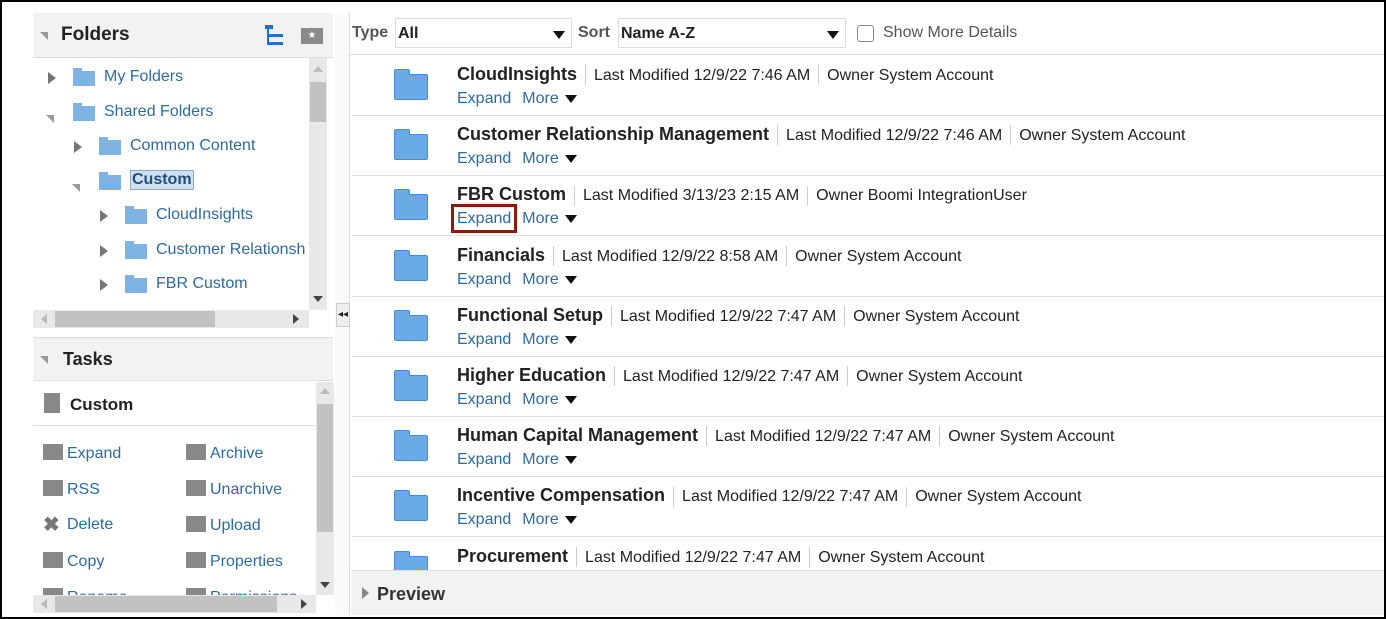 The height and width of the screenshot is (619, 1386). Describe the element at coordinates (196, 591) in the screenshot. I see `permissions-icon` at that location.